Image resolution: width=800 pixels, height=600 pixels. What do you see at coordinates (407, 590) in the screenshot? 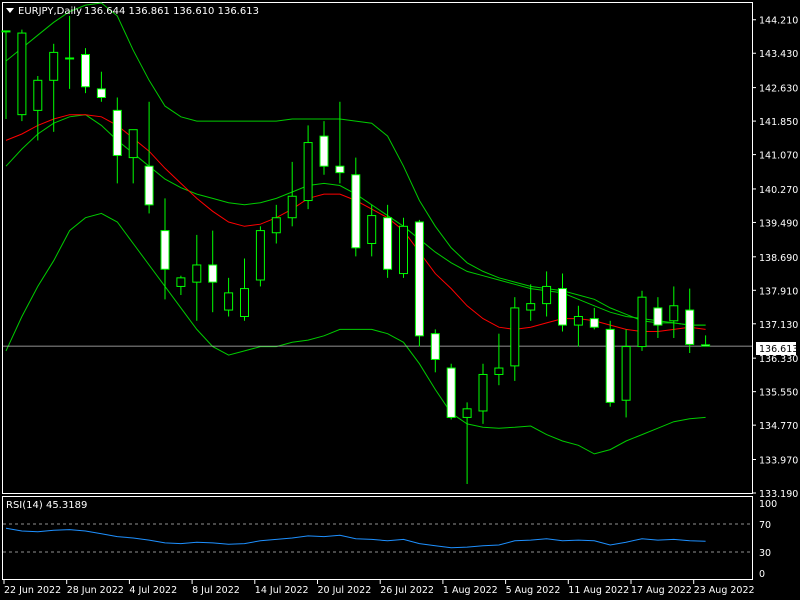
I see `time-tick-label: 26 Jul 2022` at bounding box center [407, 590].